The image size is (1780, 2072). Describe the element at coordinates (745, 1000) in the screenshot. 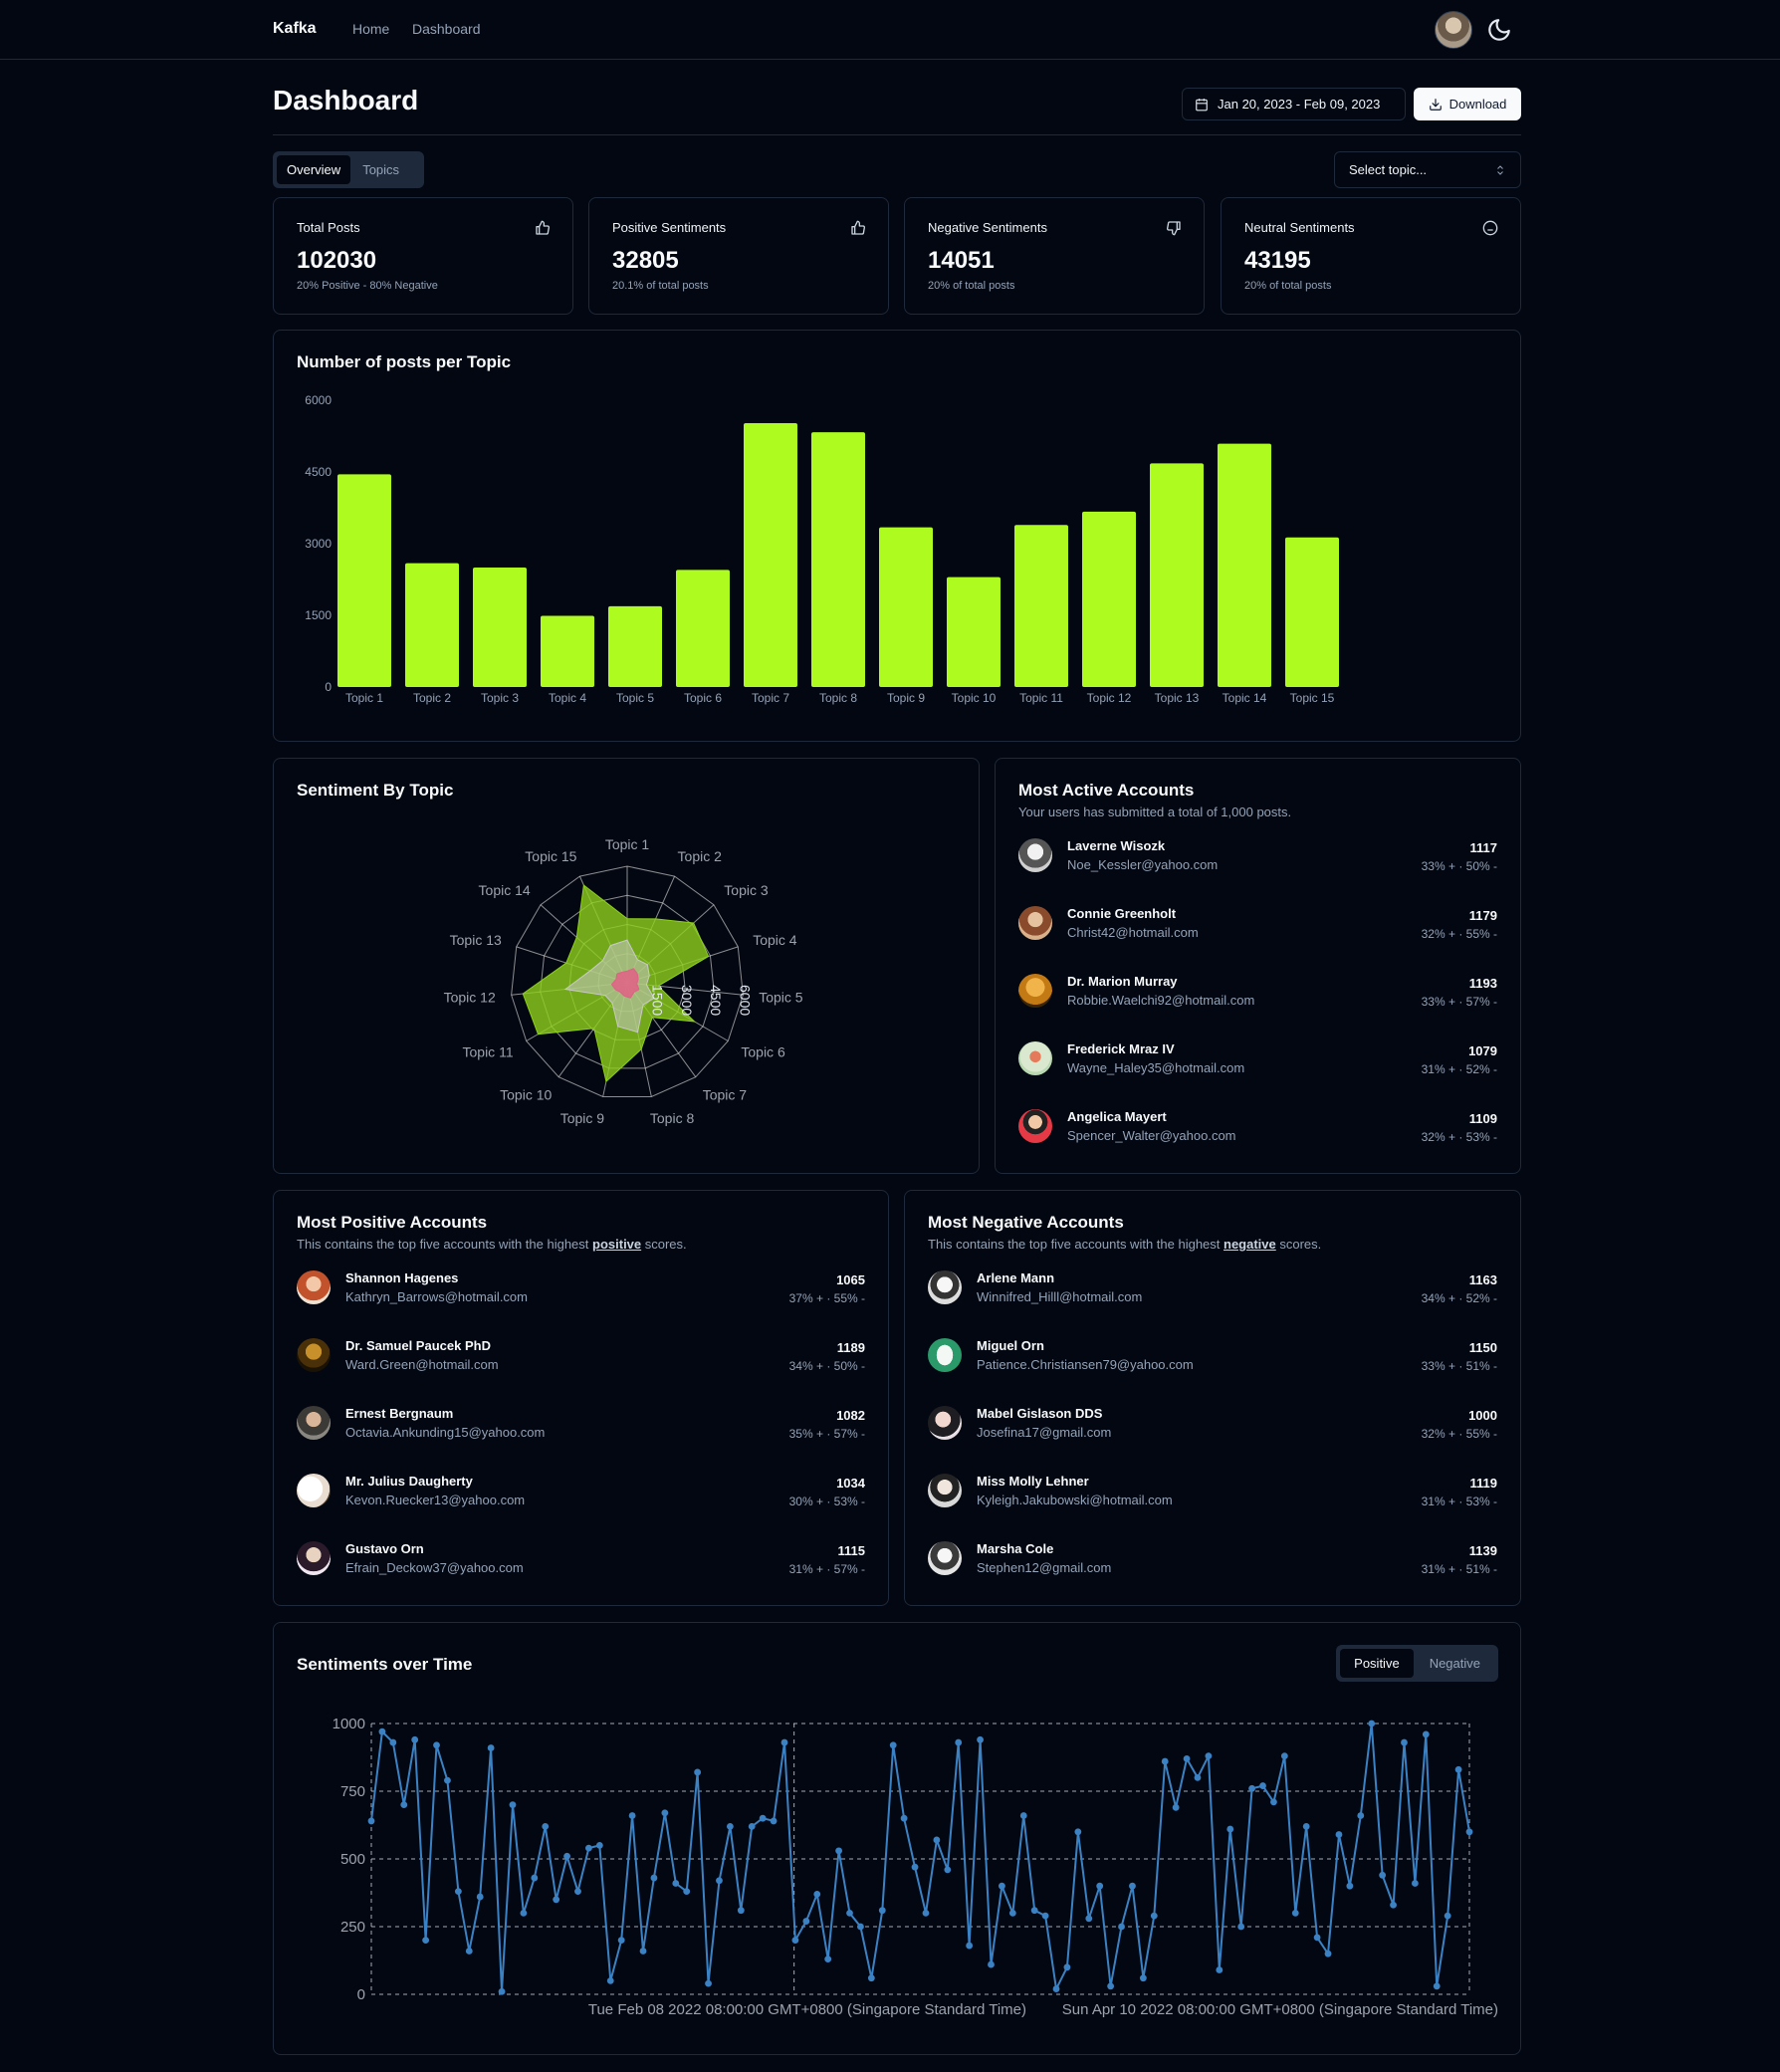

I see `radar-tick-label: 6000` at that location.